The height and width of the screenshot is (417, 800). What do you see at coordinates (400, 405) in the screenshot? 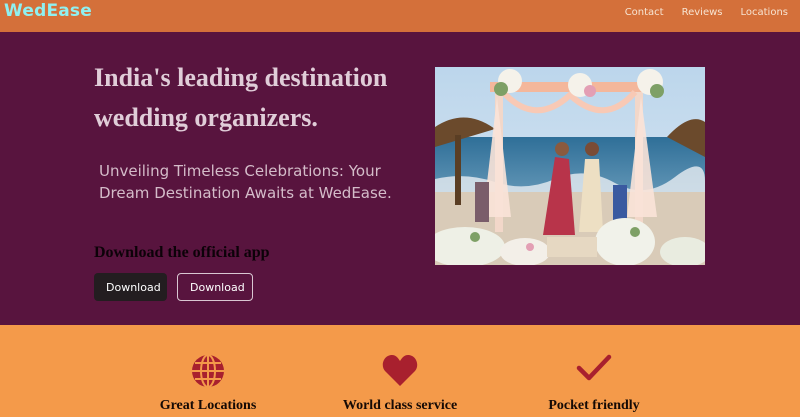
I see `feature-title: World class service` at bounding box center [400, 405].